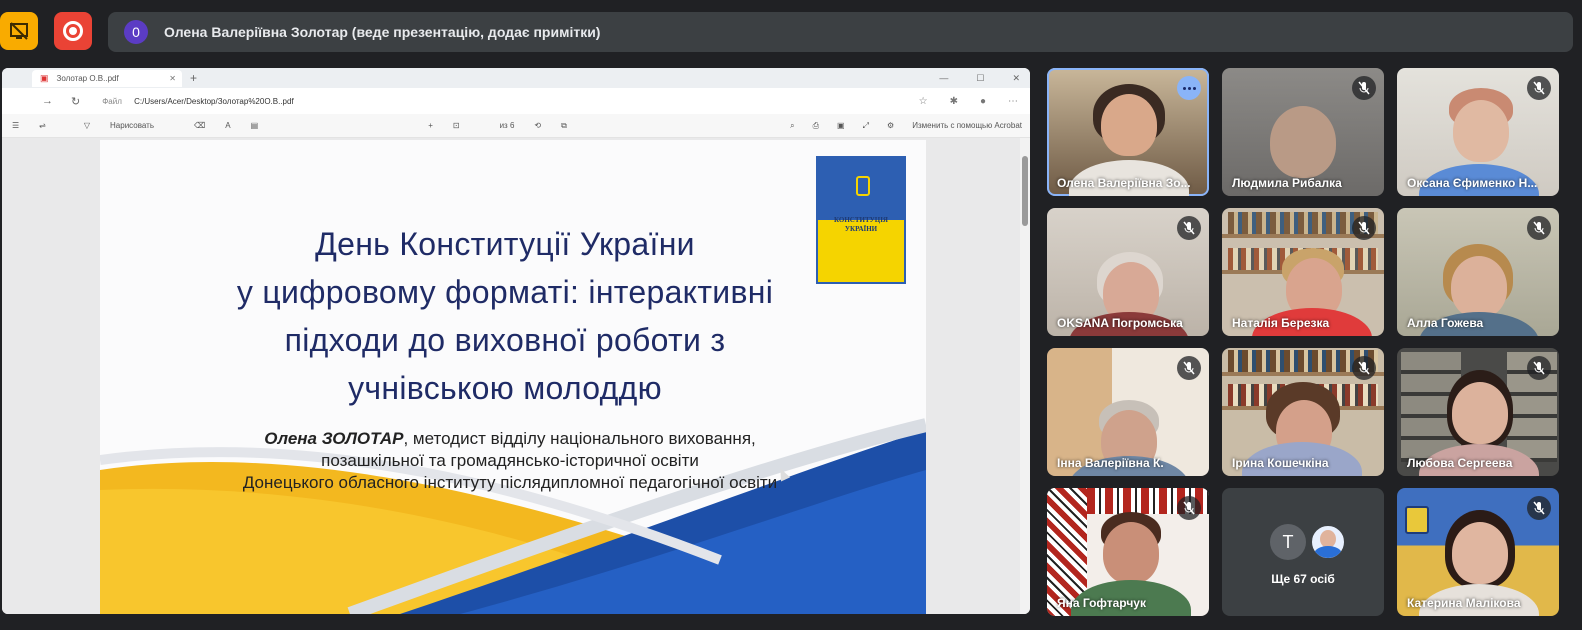 The height and width of the screenshot is (630, 1582). I want to click on eraser-icon: ⌫, so click(199, 125).